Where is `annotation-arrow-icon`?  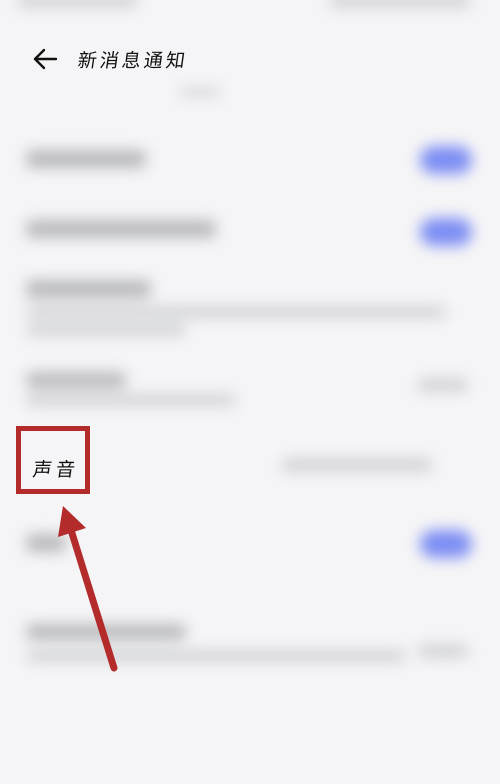
annotation-arrow-icon is located at coordinates (88, 589).